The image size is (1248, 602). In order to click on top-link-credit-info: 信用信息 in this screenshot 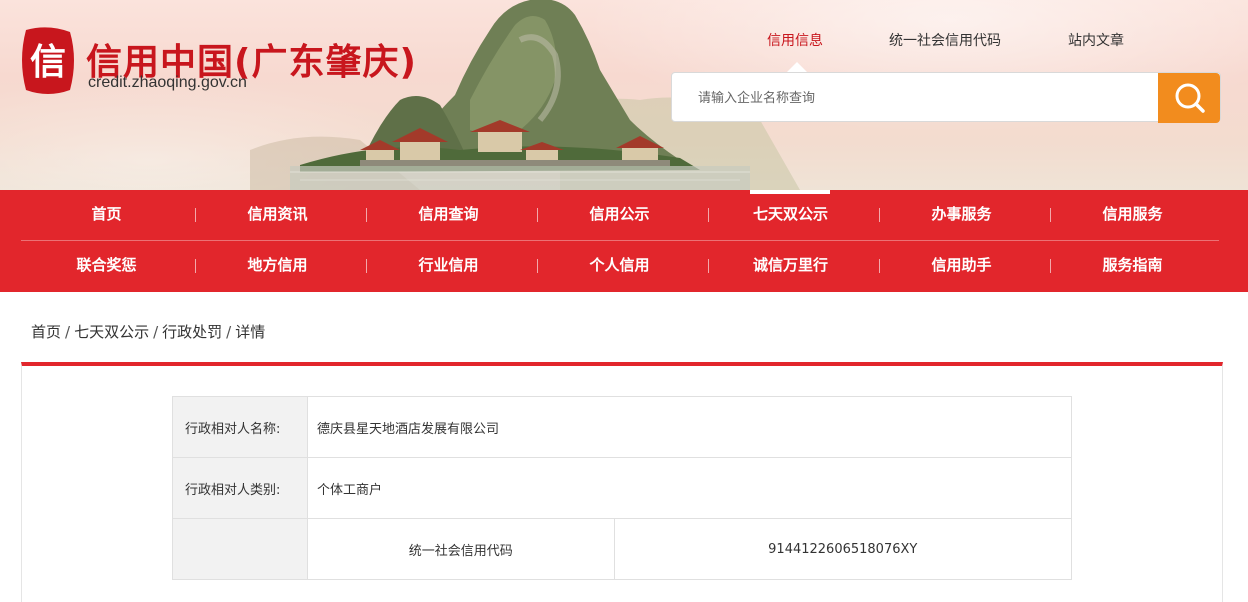, I will do `click(795, 40)`.